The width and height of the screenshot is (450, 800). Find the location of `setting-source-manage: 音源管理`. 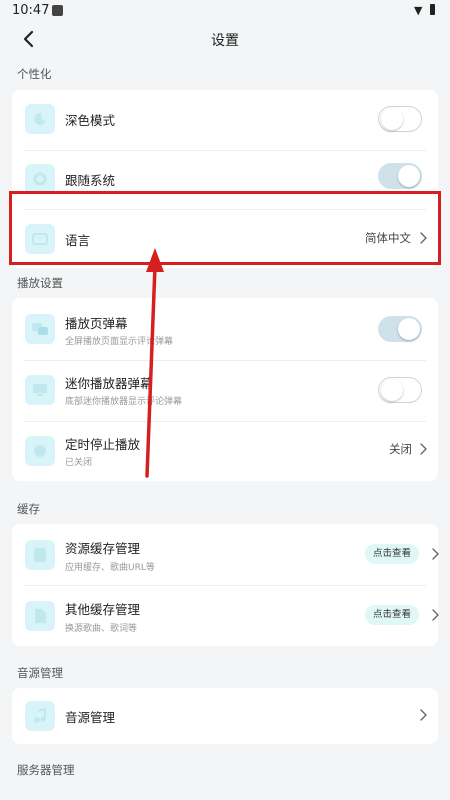

setting-source-manage: 音源管理 is located at coordinates (225, 716).